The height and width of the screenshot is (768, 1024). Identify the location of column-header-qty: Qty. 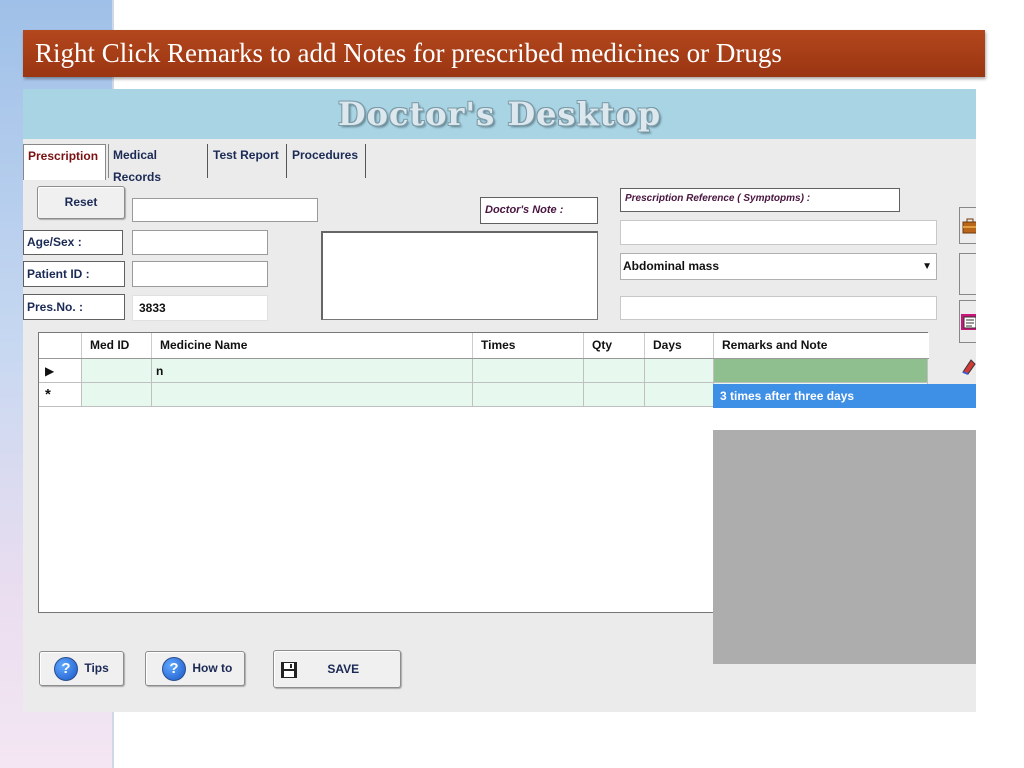
(614, 345).